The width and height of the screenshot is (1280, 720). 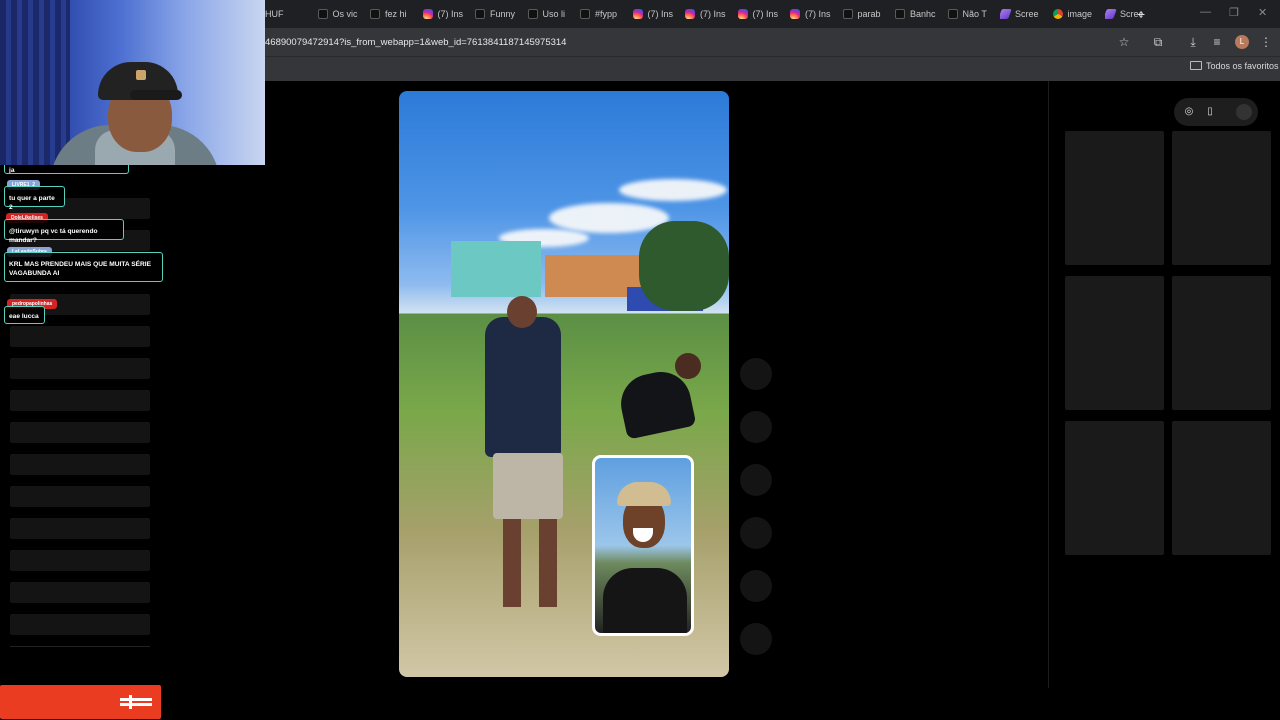 I want to click on tab-label: Não T, so click(x=974, y=14).